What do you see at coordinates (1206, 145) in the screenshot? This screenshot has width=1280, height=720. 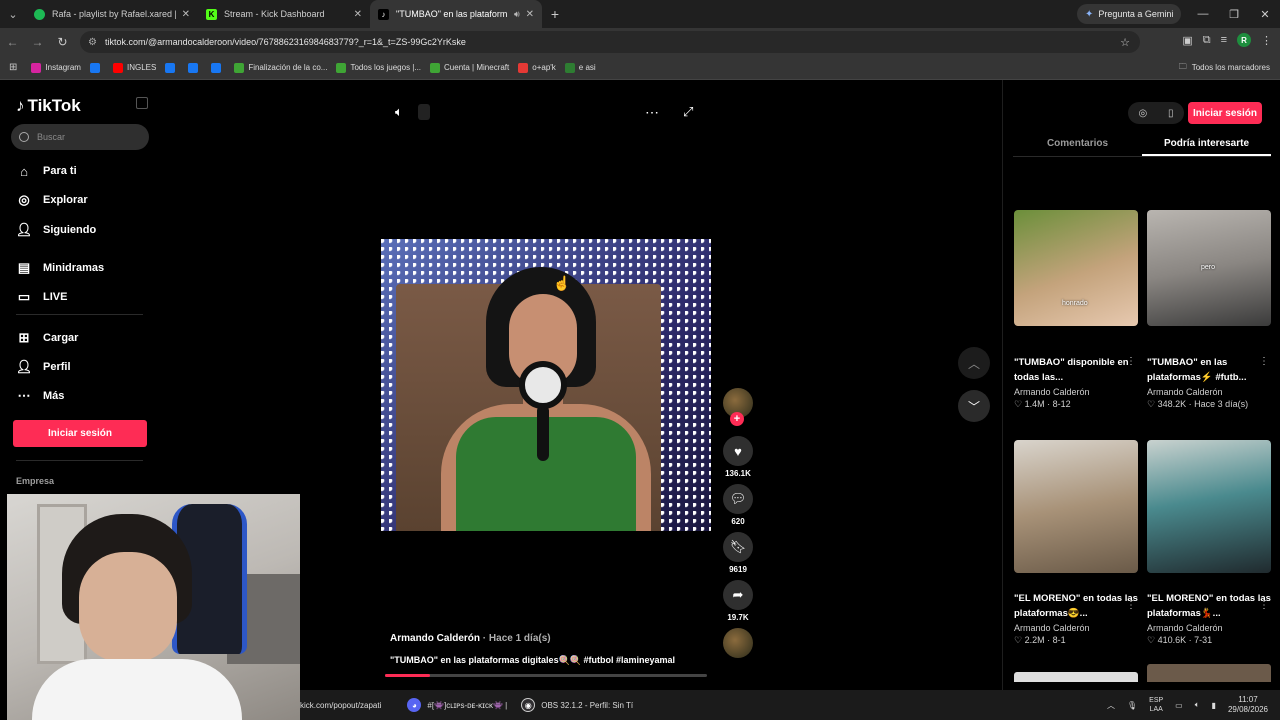 I see `tab-podria-interesarte: Podría interesarte` at bounding box center [1206, 145].